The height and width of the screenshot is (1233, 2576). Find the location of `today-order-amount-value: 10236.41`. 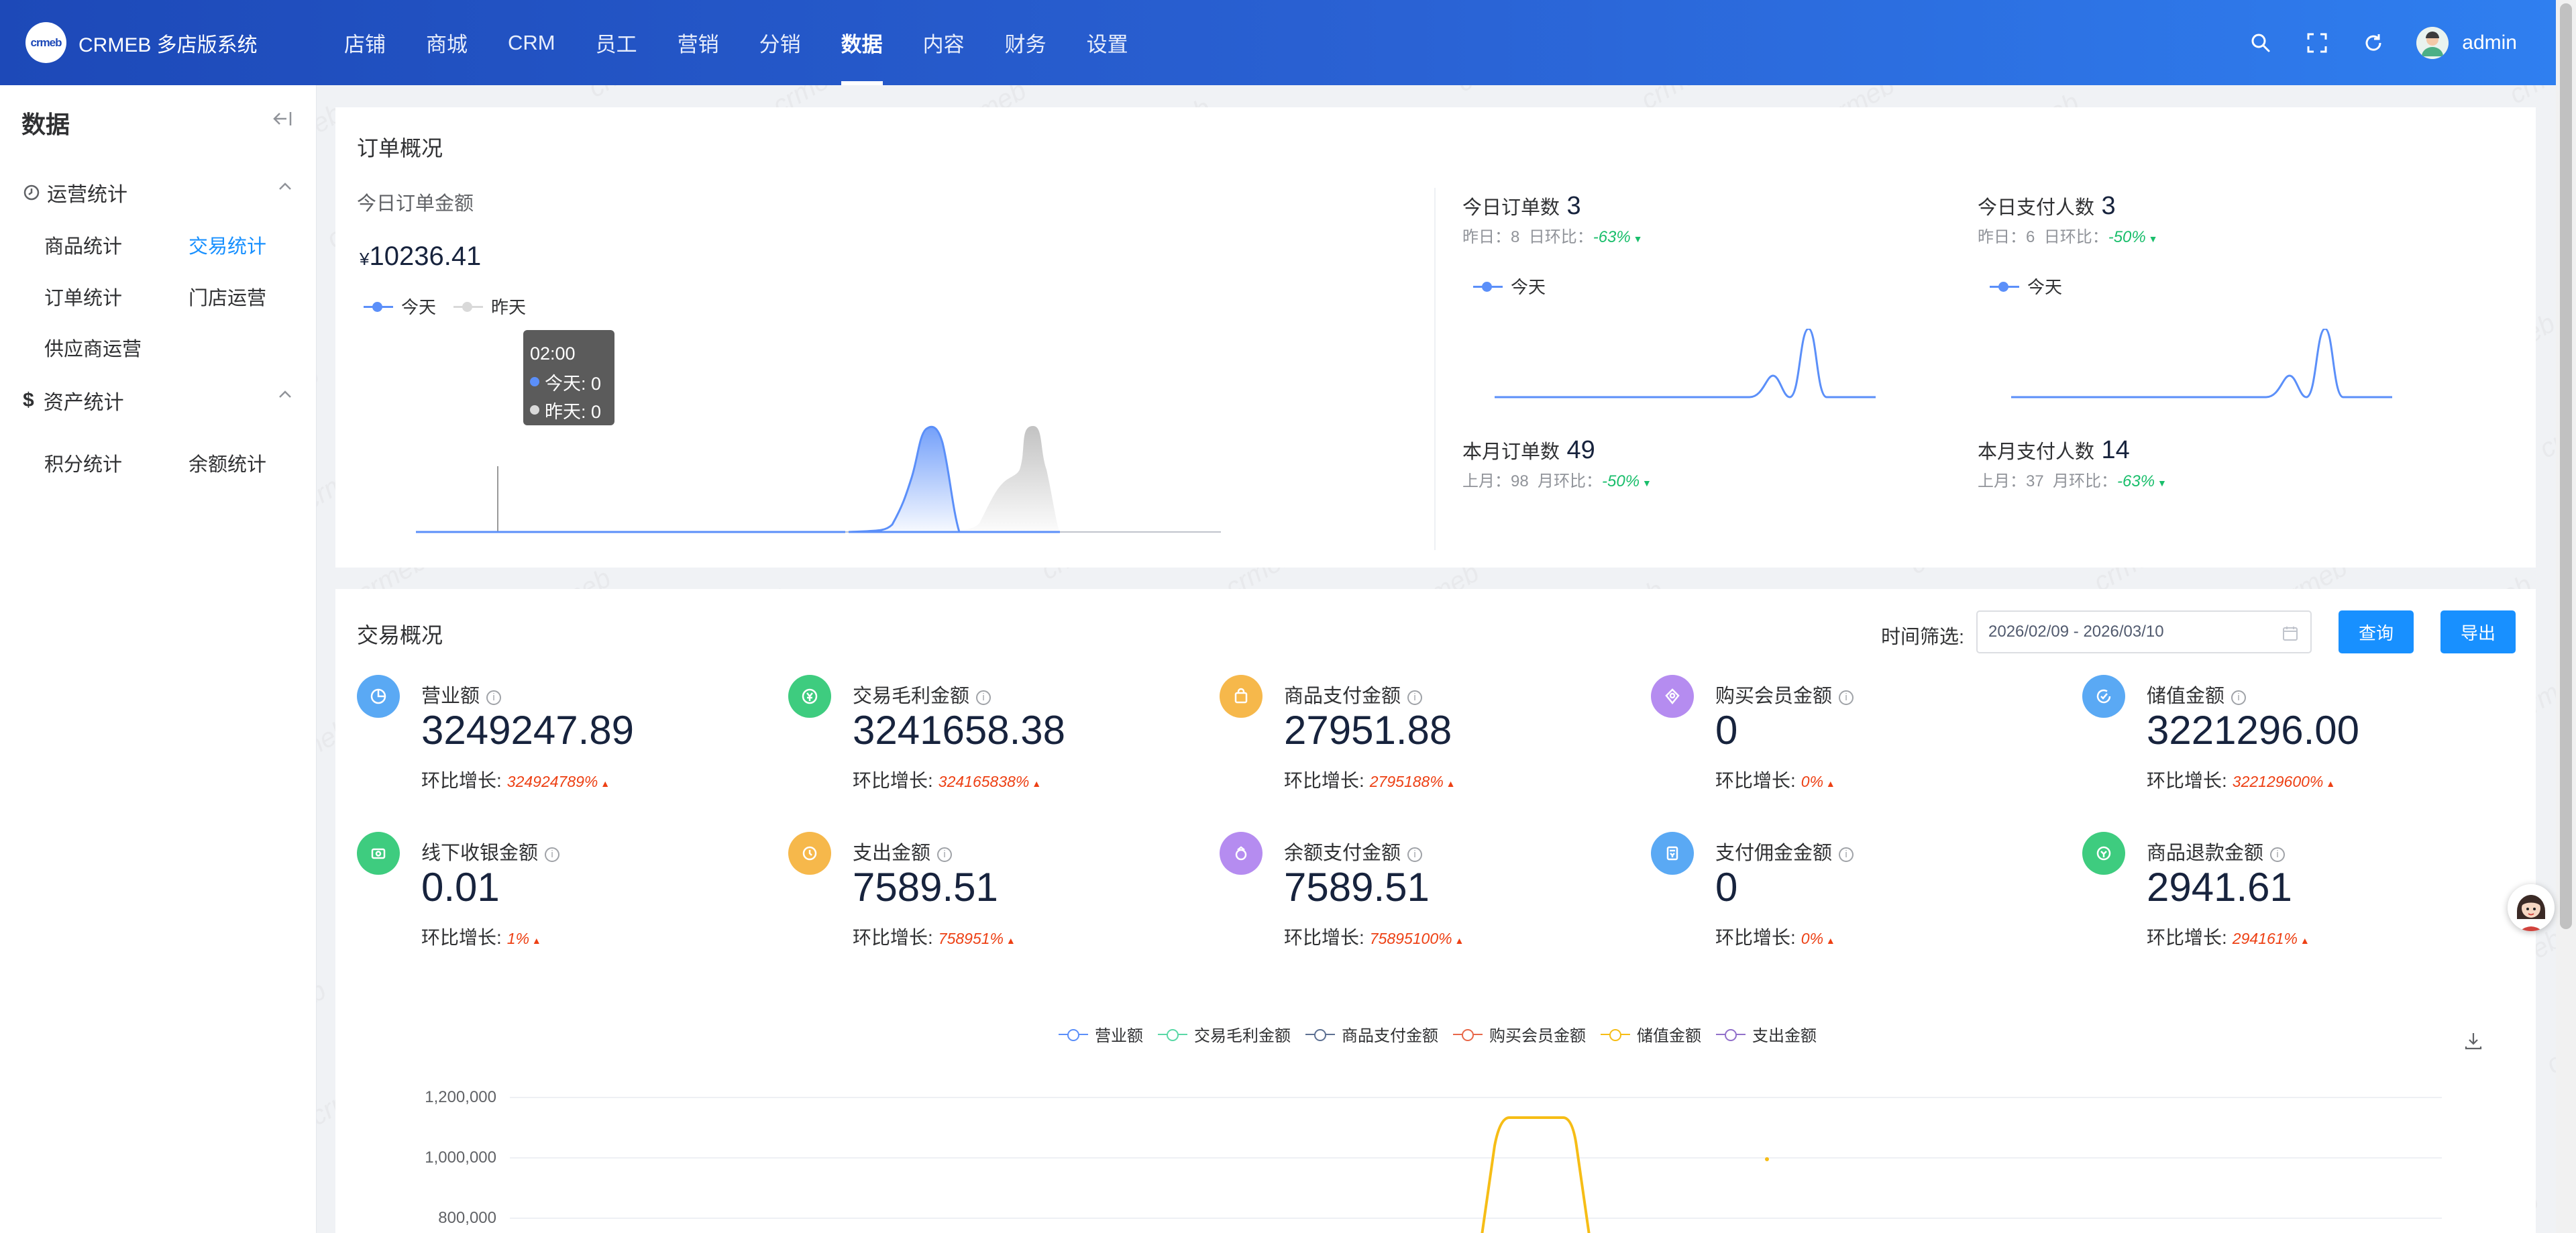

today-order-amount-value: 10236.41 is located at coordinates (425, 257).